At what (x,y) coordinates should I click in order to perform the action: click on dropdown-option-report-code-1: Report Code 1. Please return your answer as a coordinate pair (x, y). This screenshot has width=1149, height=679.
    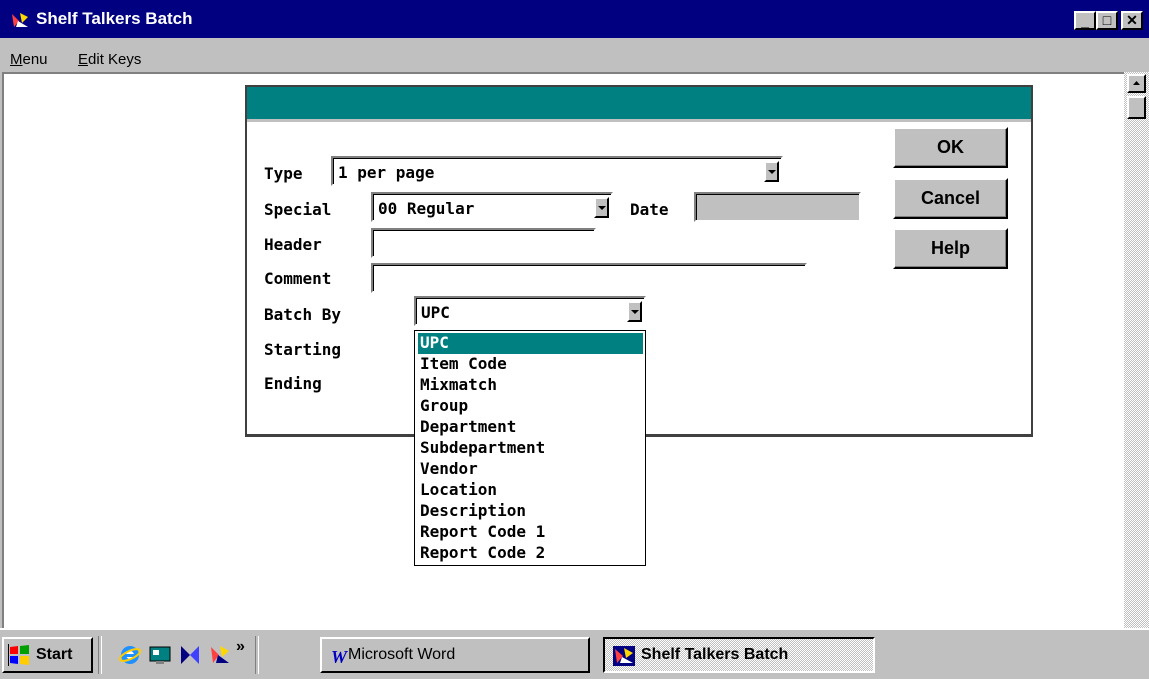
    Looking at the image, I should click on (530, 532).